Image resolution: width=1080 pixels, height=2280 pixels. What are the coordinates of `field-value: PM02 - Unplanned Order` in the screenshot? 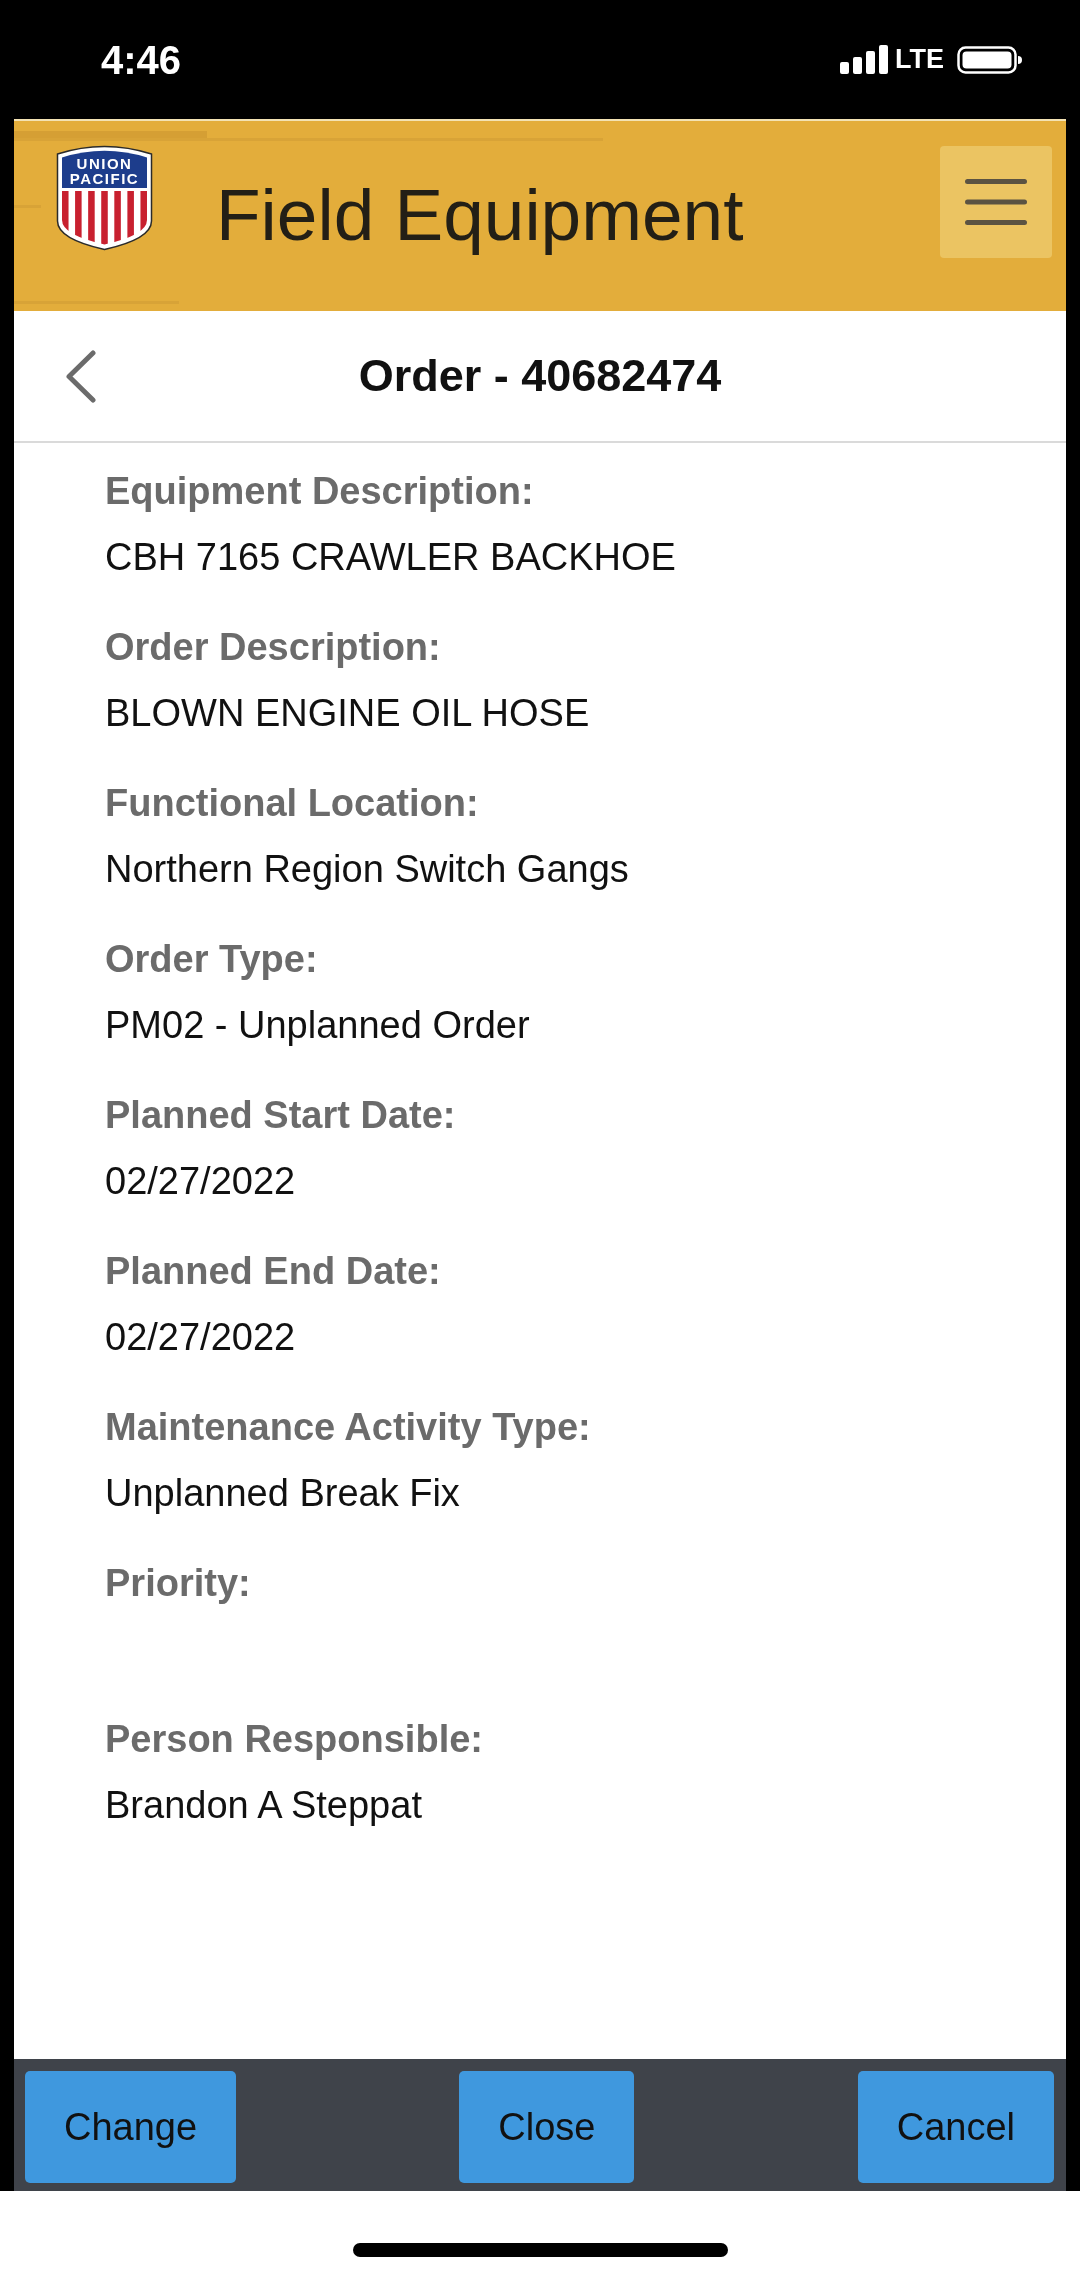 It's located at (318, 1025).